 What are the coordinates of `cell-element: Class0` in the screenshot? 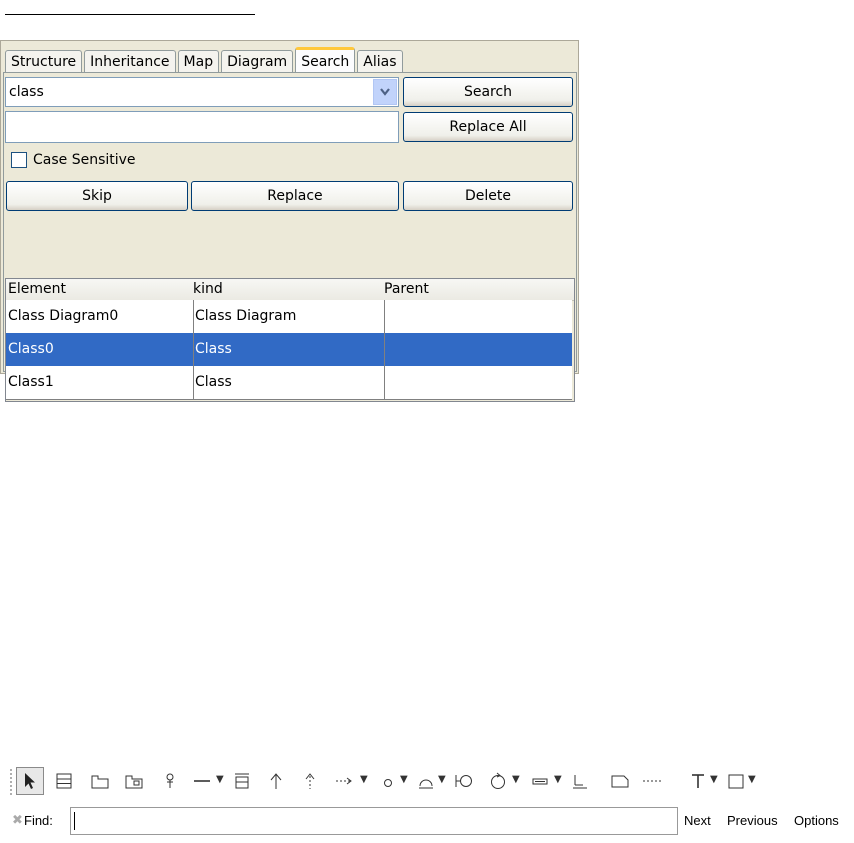 It's located at (31, 349).